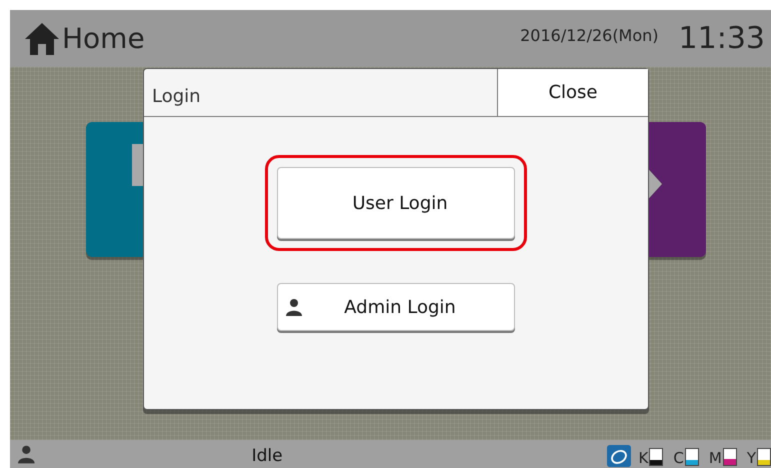  I want to click on toner-label: Y, so click(751, 458).